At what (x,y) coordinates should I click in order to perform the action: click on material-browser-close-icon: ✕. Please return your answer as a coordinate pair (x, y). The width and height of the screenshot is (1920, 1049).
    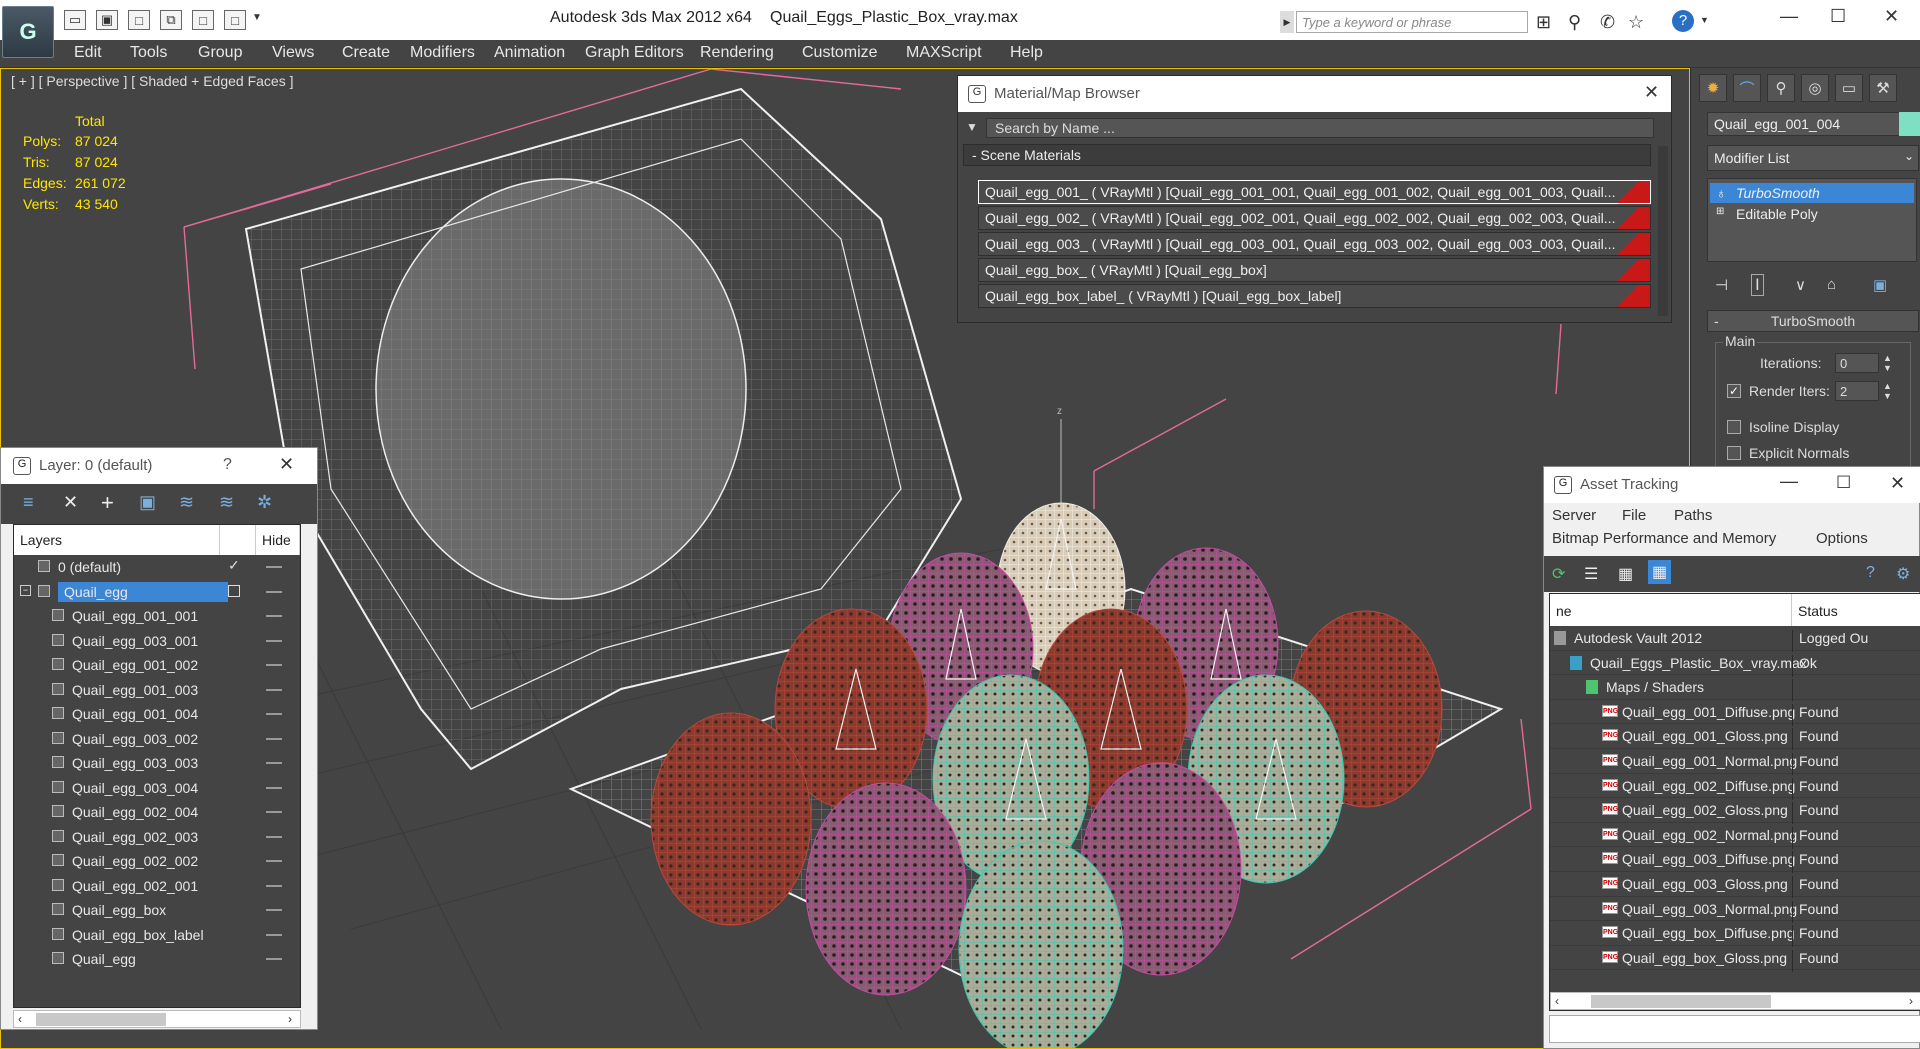
    Looking at the image, I should click on (1651, 92).